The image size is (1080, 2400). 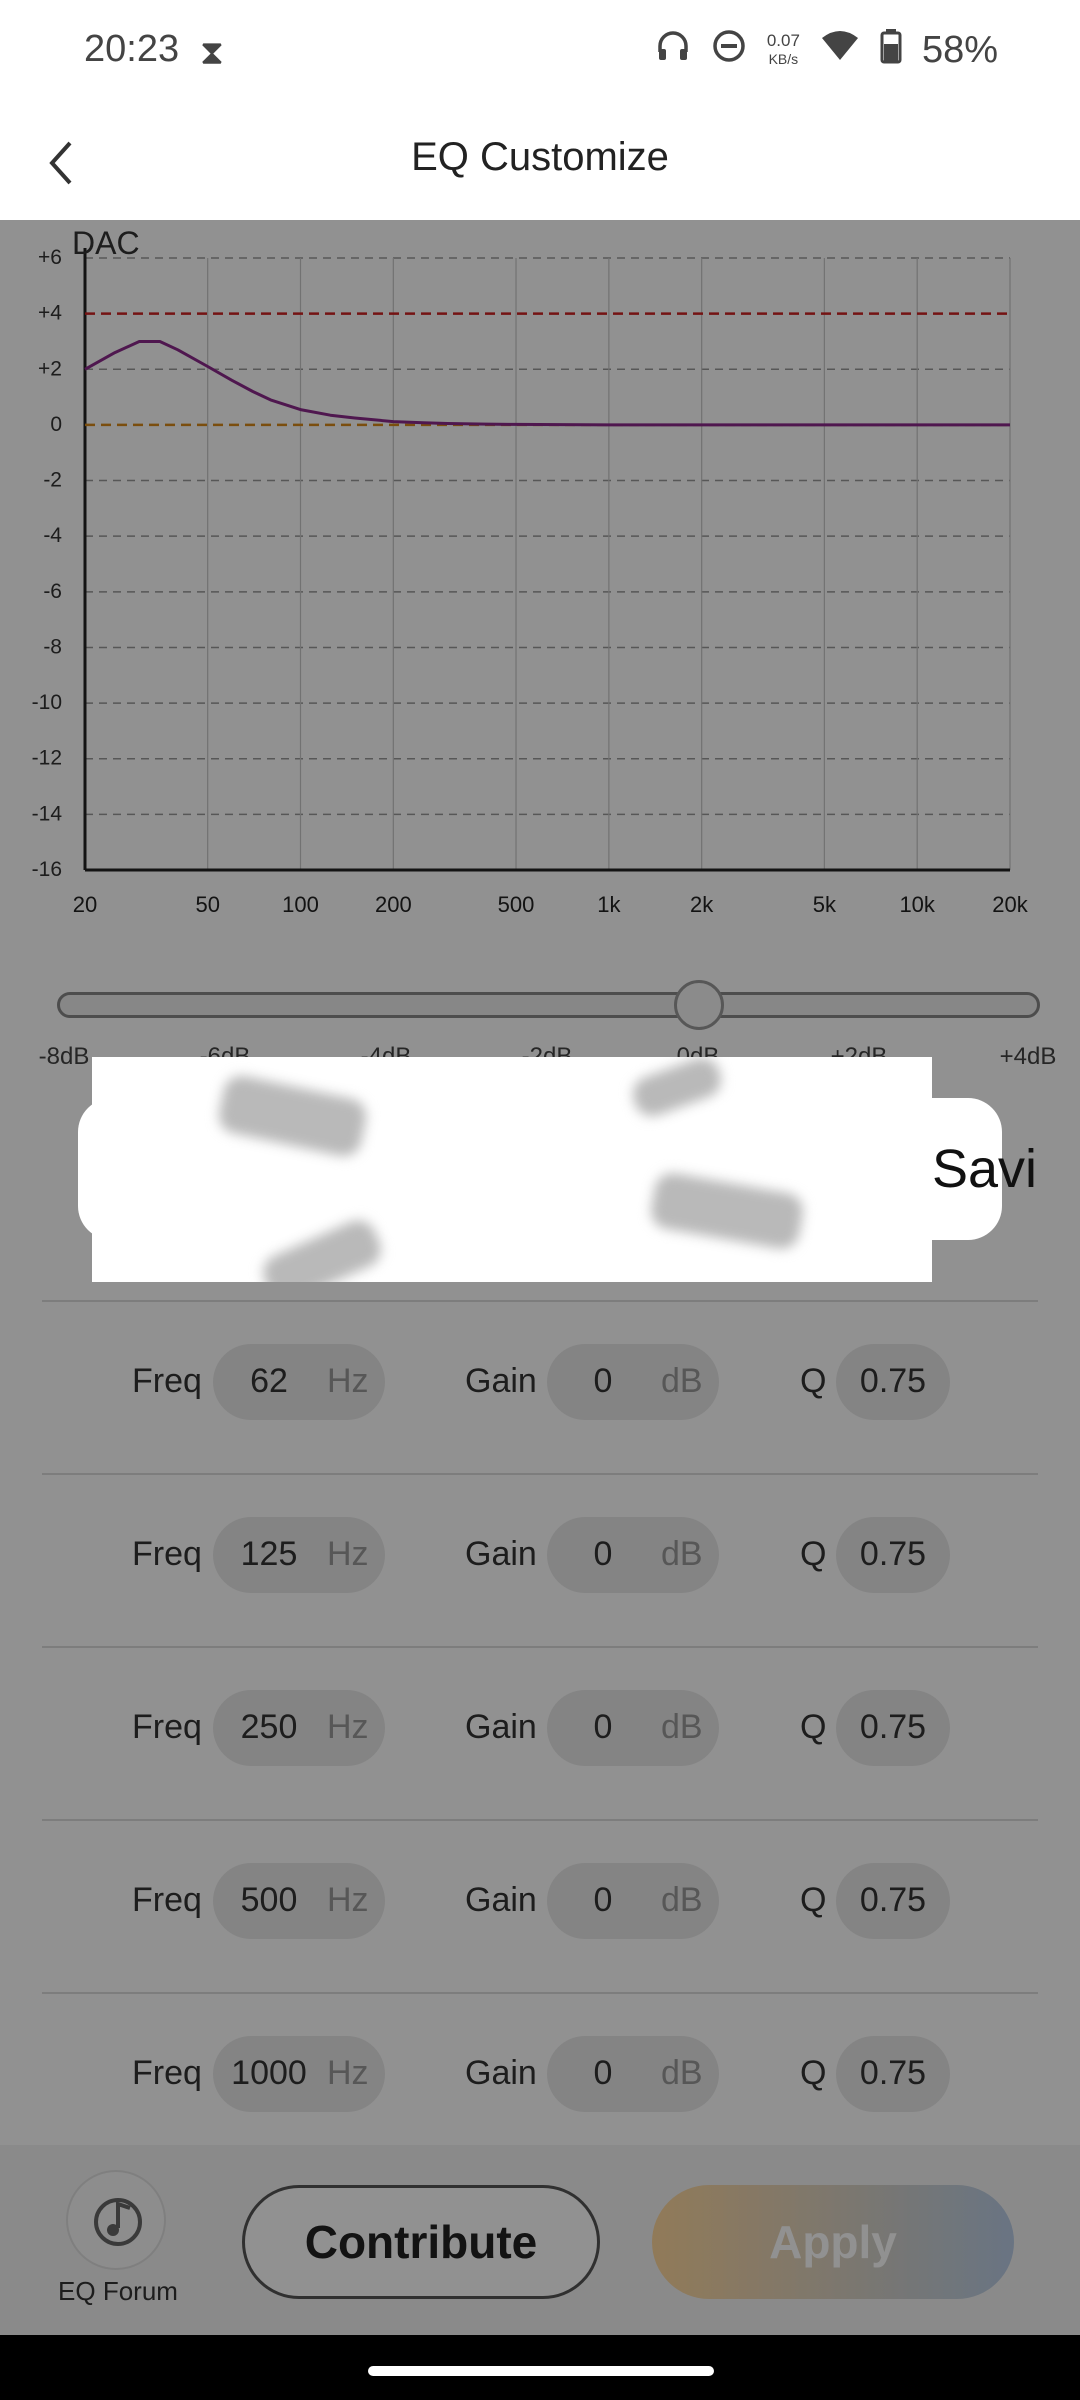 I want to click on freq-value: 500, so click(x=269, y=1900).